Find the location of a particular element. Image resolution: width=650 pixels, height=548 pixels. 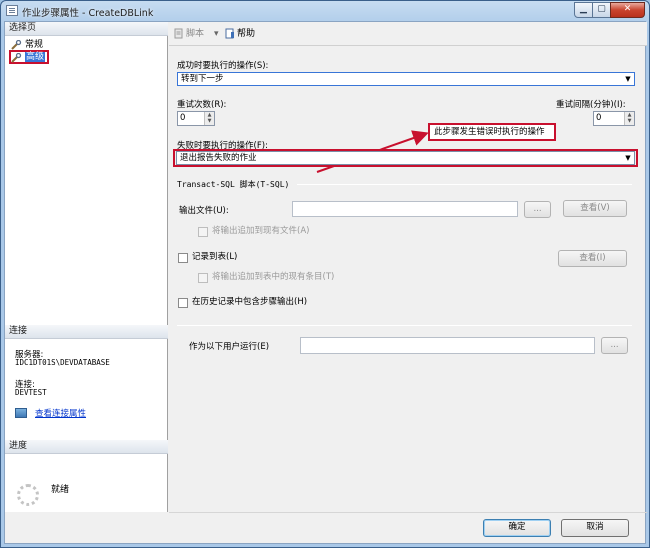

connection-header: 连接 is located at coordinates (86, 332).